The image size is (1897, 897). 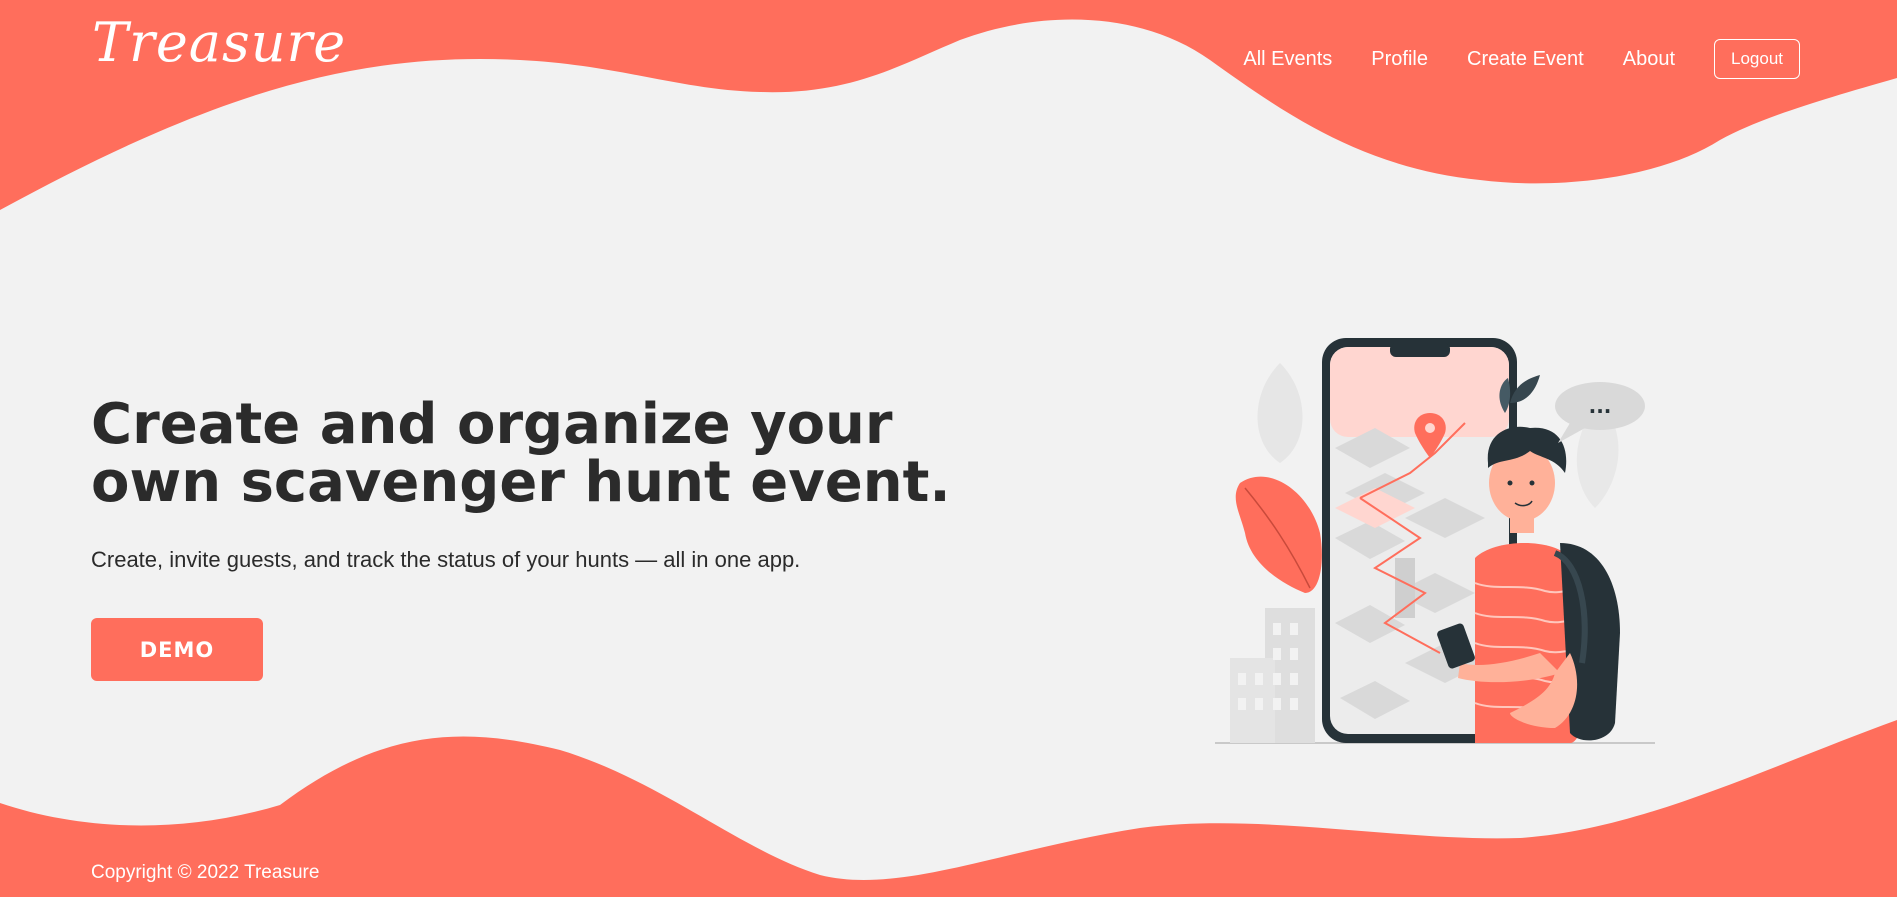 I want to click on logo: Treasure, so click(x=219, y=43).